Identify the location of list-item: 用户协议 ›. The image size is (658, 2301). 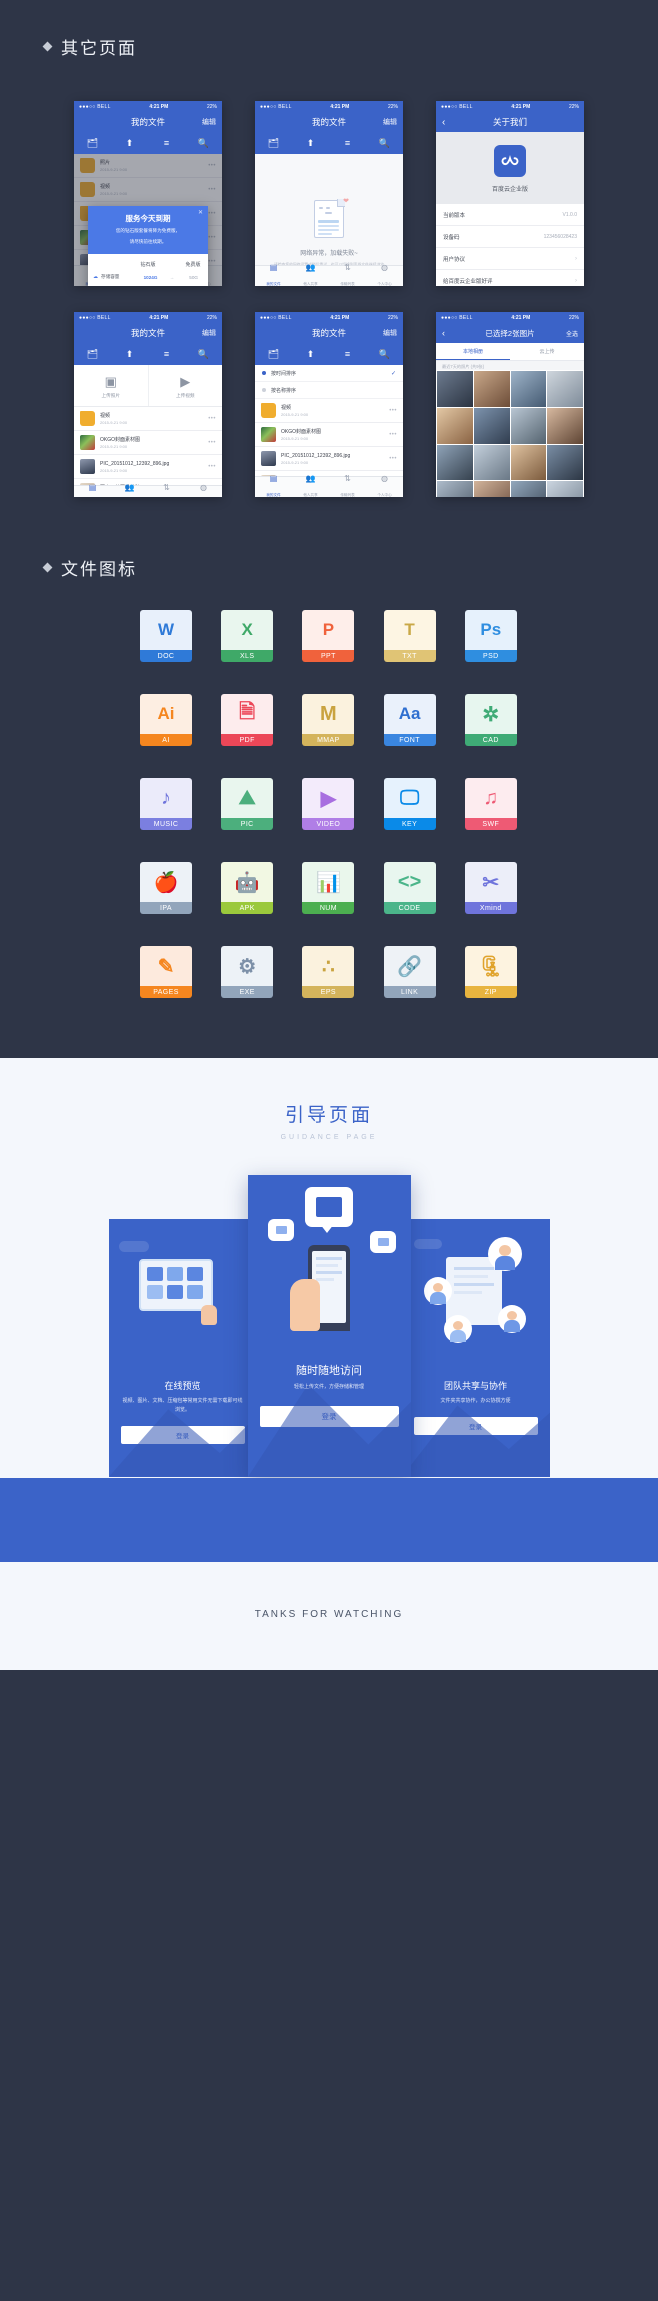
(510, 259).